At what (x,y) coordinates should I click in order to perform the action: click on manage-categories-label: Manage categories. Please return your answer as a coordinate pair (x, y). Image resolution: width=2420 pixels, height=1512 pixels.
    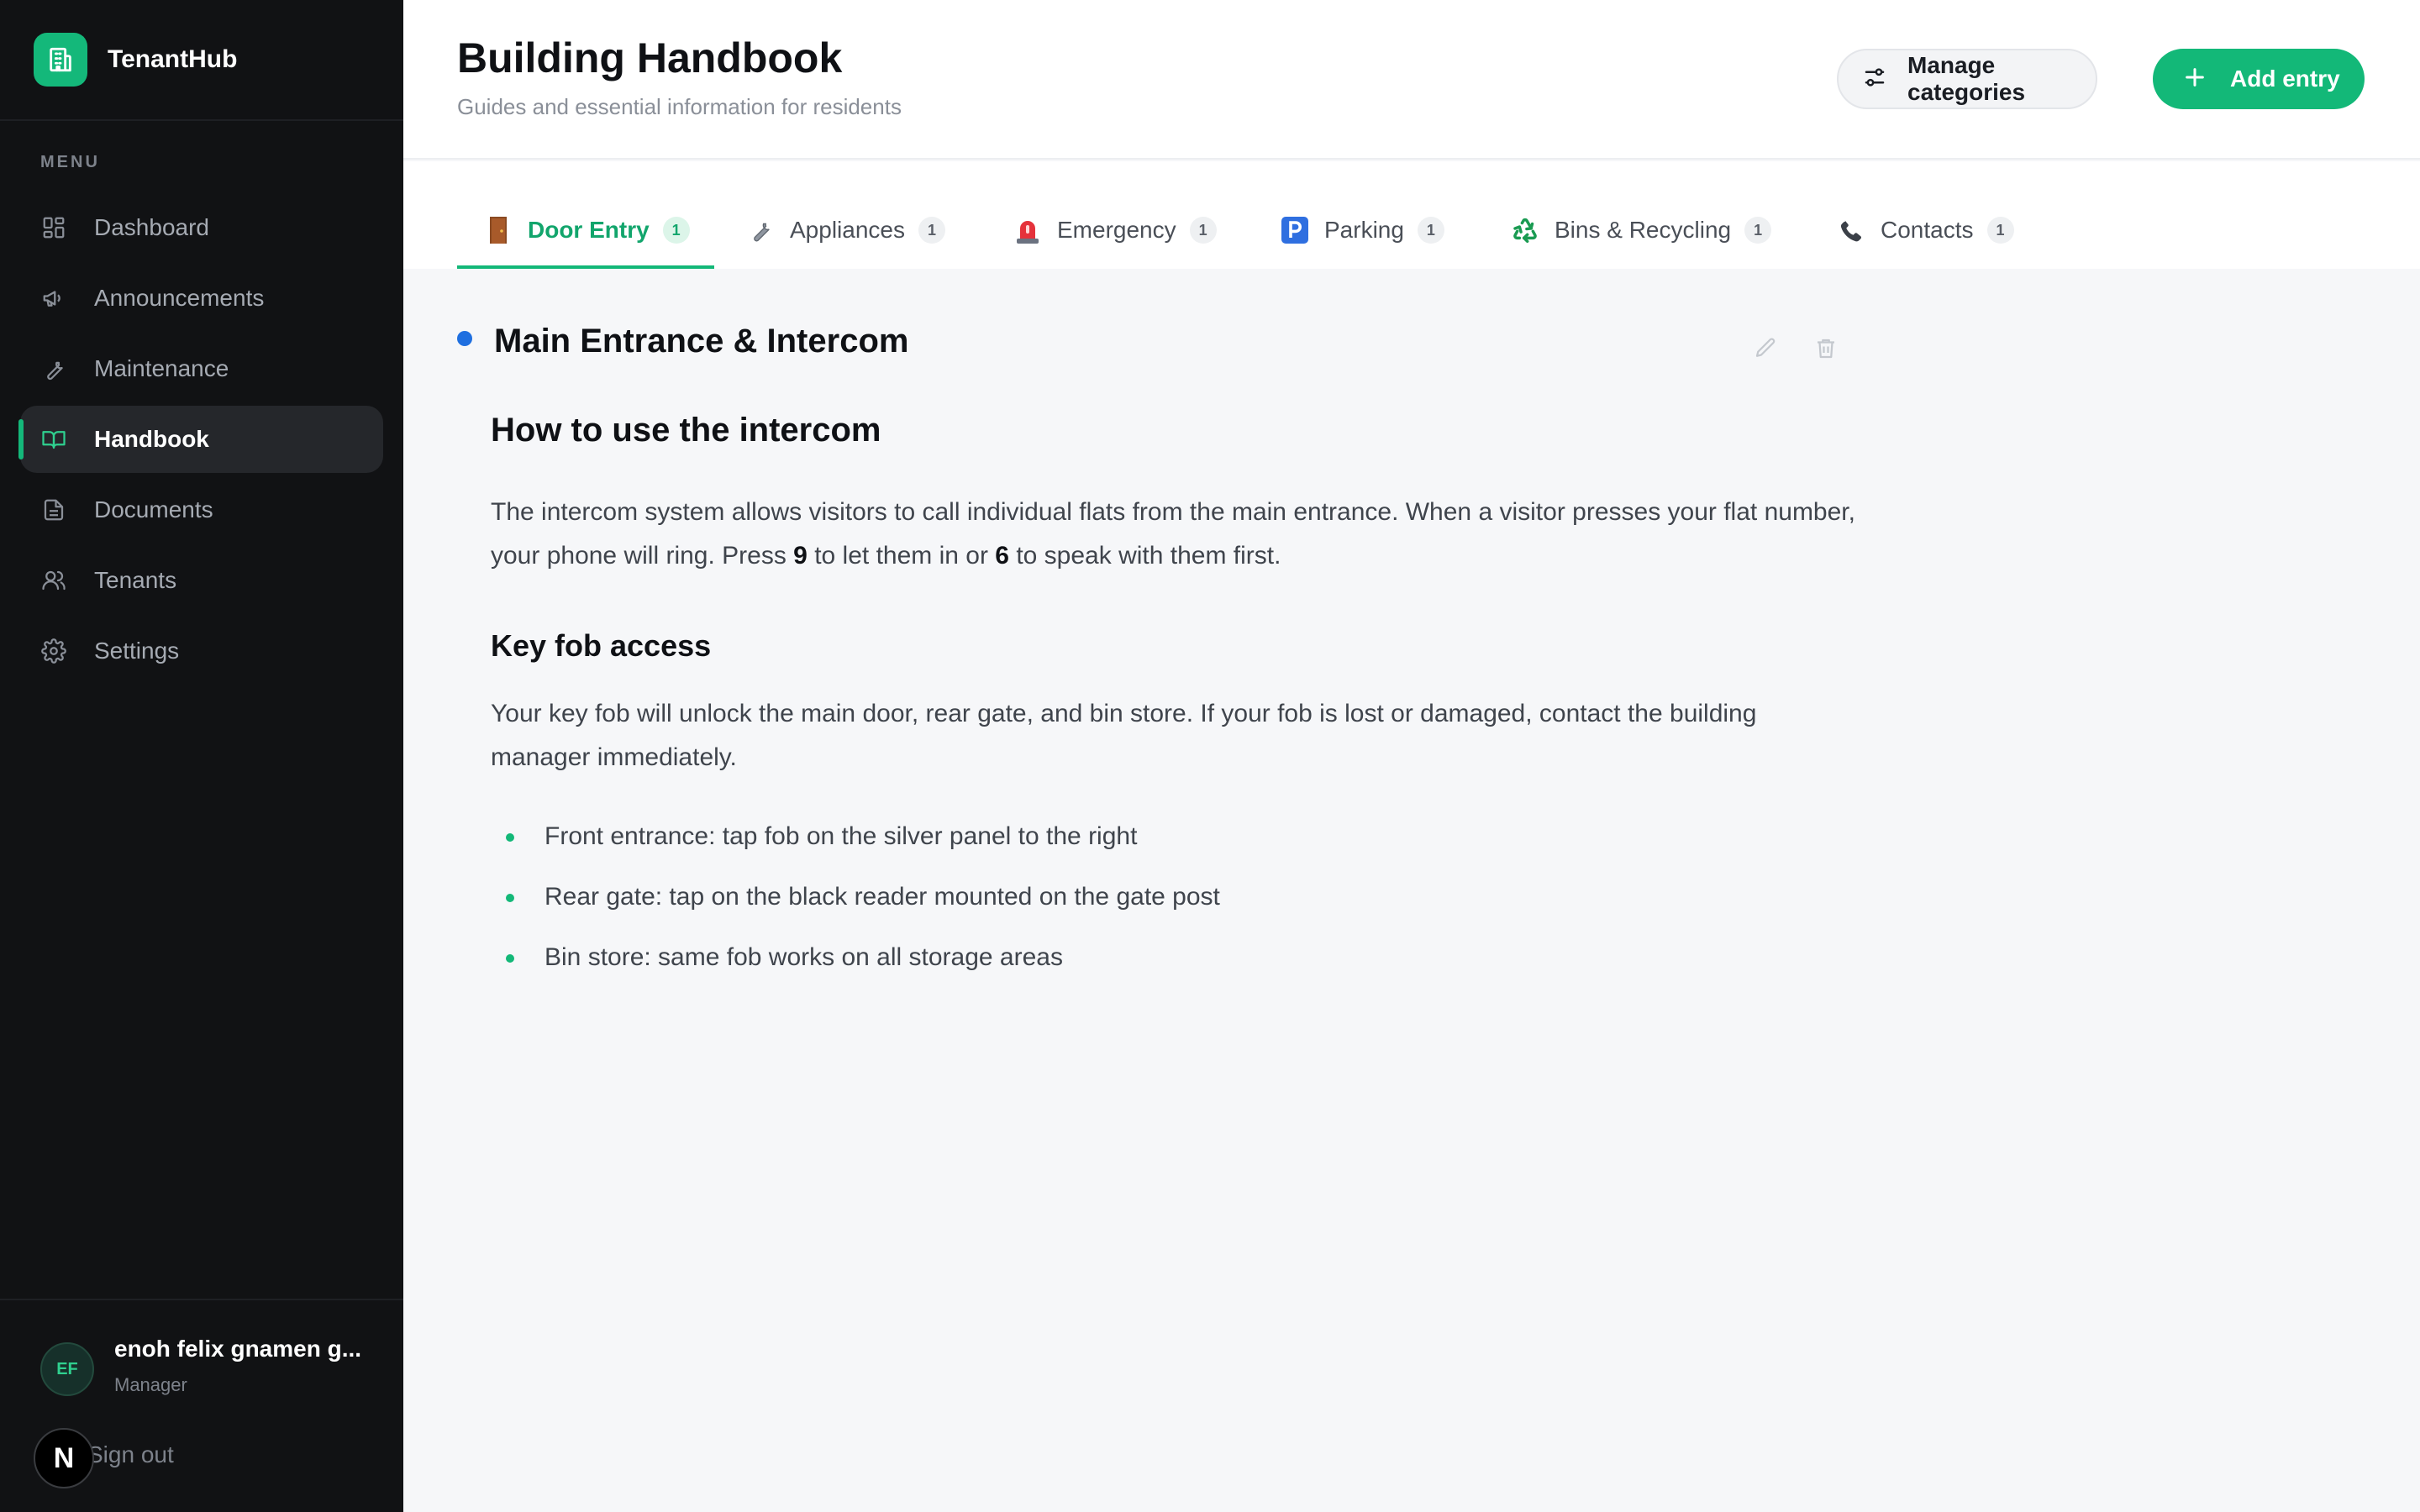
    Looking at the image, I should click on (1967, 78).